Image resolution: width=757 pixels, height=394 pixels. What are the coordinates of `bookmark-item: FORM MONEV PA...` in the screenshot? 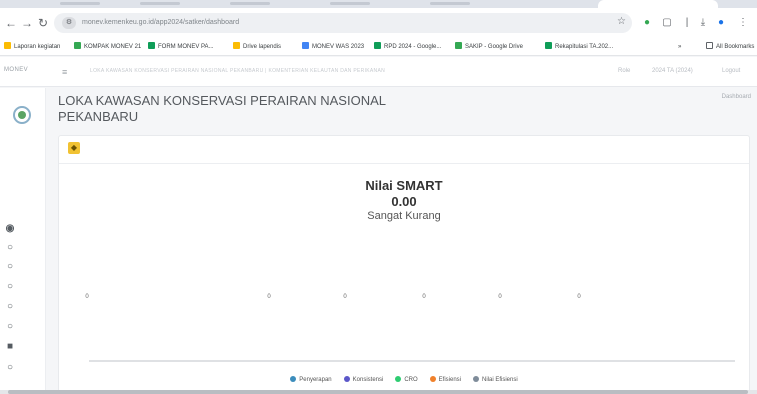 It's located at (181, 47).